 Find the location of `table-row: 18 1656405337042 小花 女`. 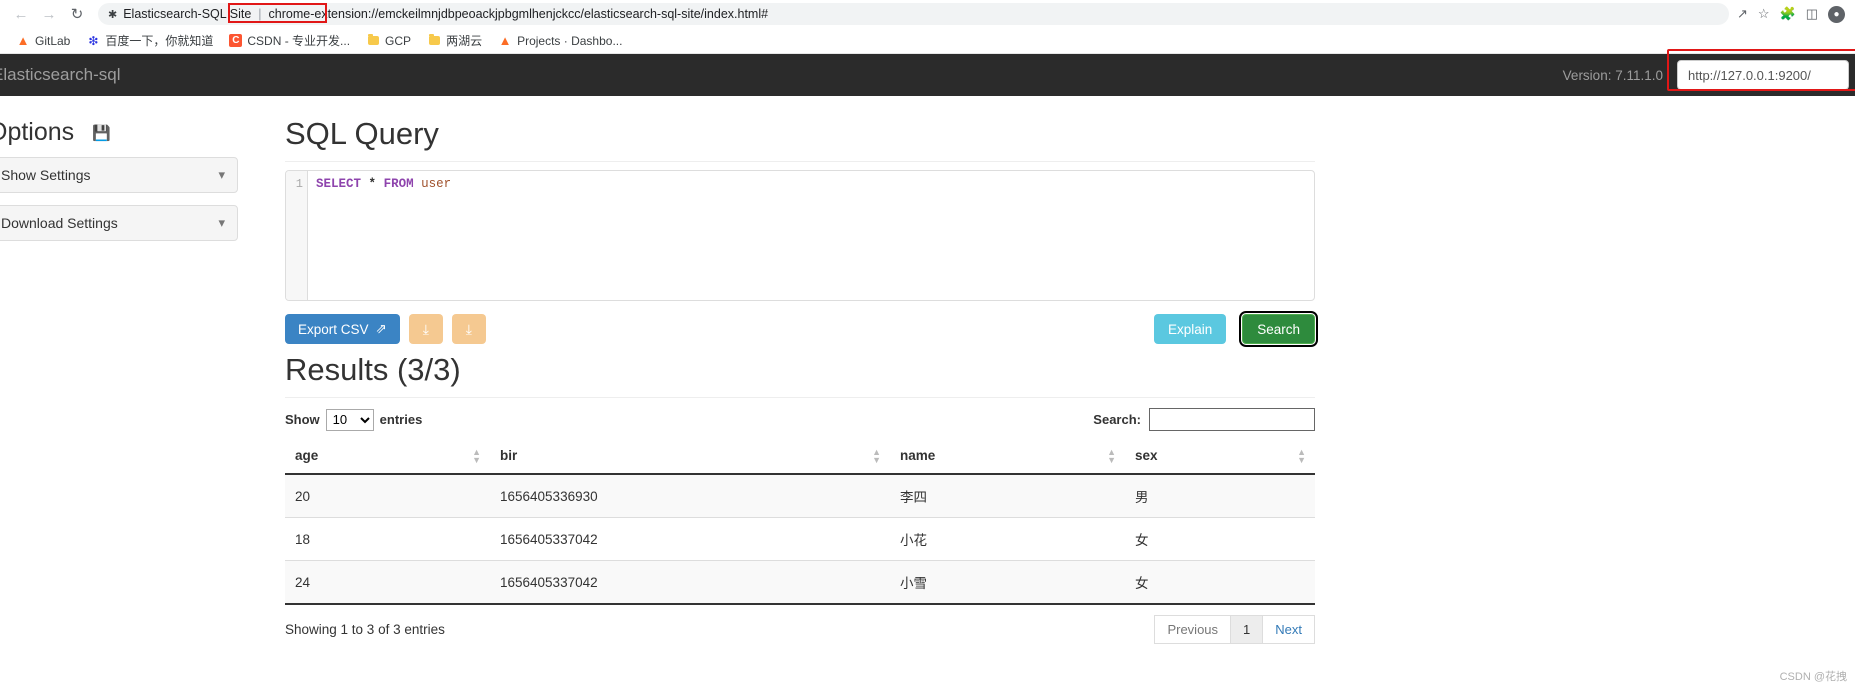

table-row: 18 1656405337042 小花 女 is located at coordinates (800, 539).